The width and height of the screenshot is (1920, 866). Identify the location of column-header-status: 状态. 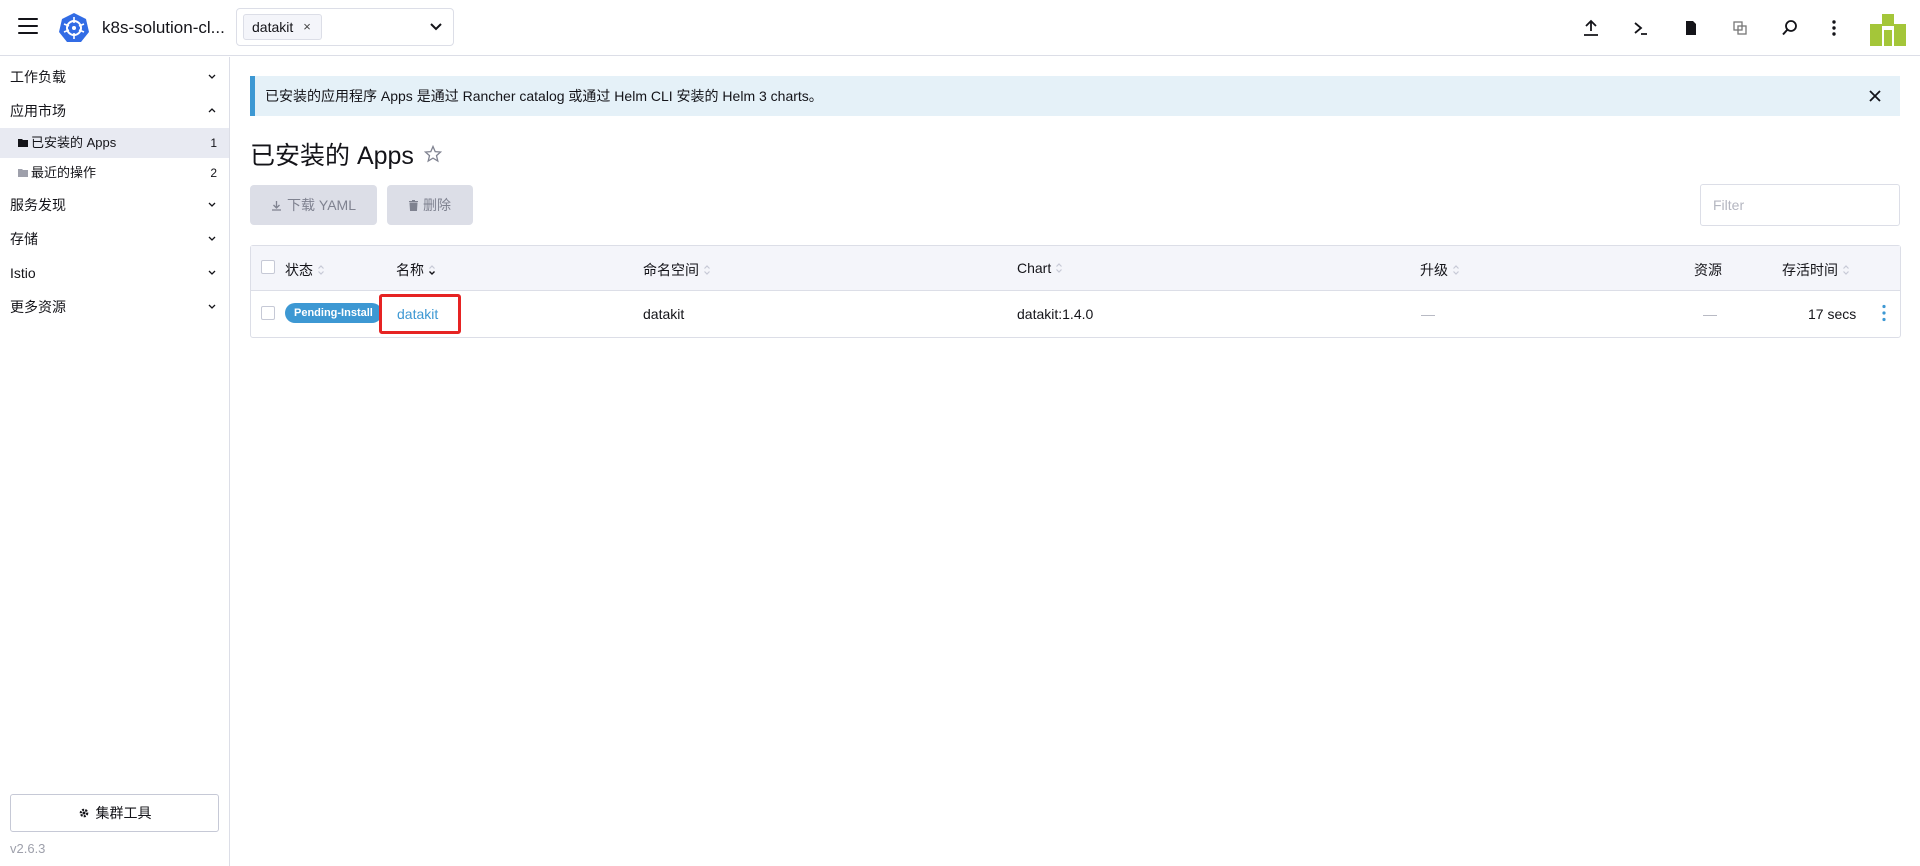
(305, 270).